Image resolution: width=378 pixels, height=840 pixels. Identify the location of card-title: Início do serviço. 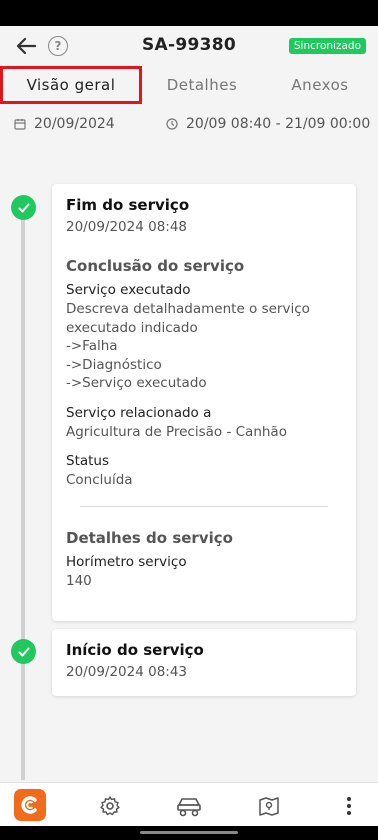
(135, 650).